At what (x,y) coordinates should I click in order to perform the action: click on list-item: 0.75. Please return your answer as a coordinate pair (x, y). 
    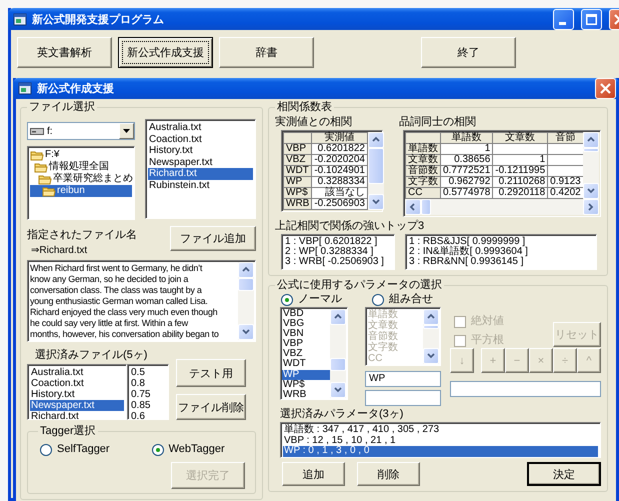
    Looking at the image, I should click on (148, 394).